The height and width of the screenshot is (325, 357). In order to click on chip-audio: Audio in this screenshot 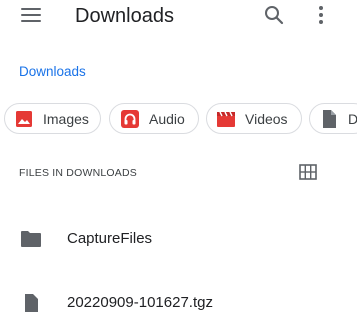, I will do `click(154, 118)`.